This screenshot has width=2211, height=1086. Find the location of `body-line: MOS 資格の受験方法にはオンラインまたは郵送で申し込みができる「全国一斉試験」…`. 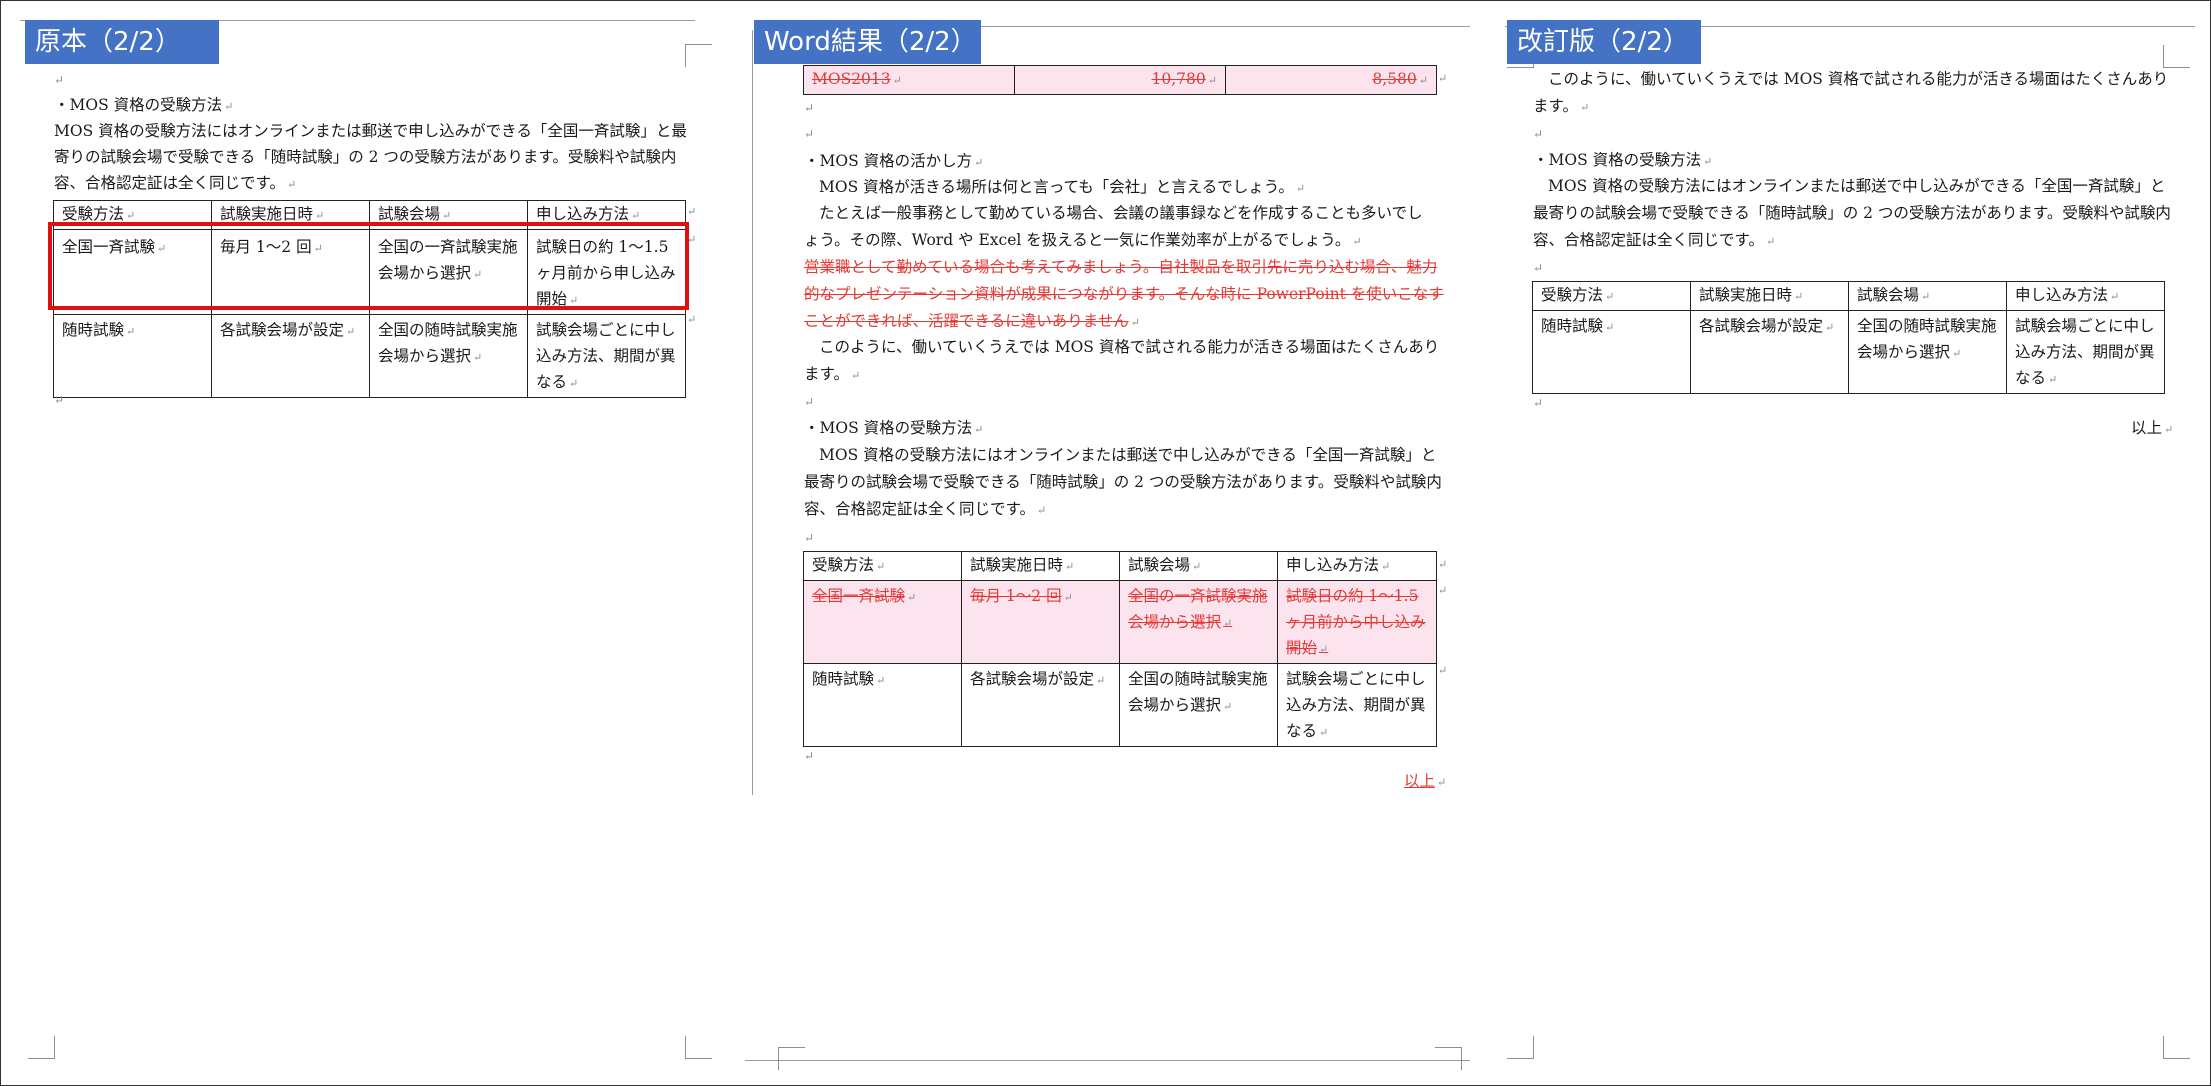

body-line: MOS 資格の受験方法にはオンラインまたは郵送で申し込みができる「全国一斉試験」… is located at coordinates (370, 131).